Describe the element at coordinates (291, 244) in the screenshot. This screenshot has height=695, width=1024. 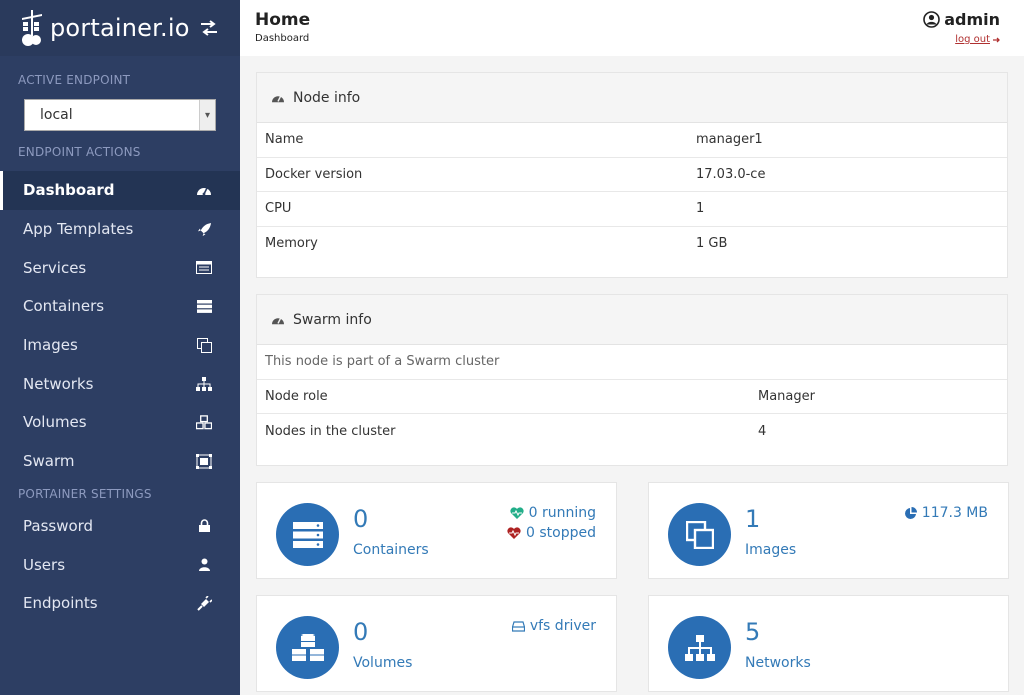
I see `row-key: Memory` at that location.